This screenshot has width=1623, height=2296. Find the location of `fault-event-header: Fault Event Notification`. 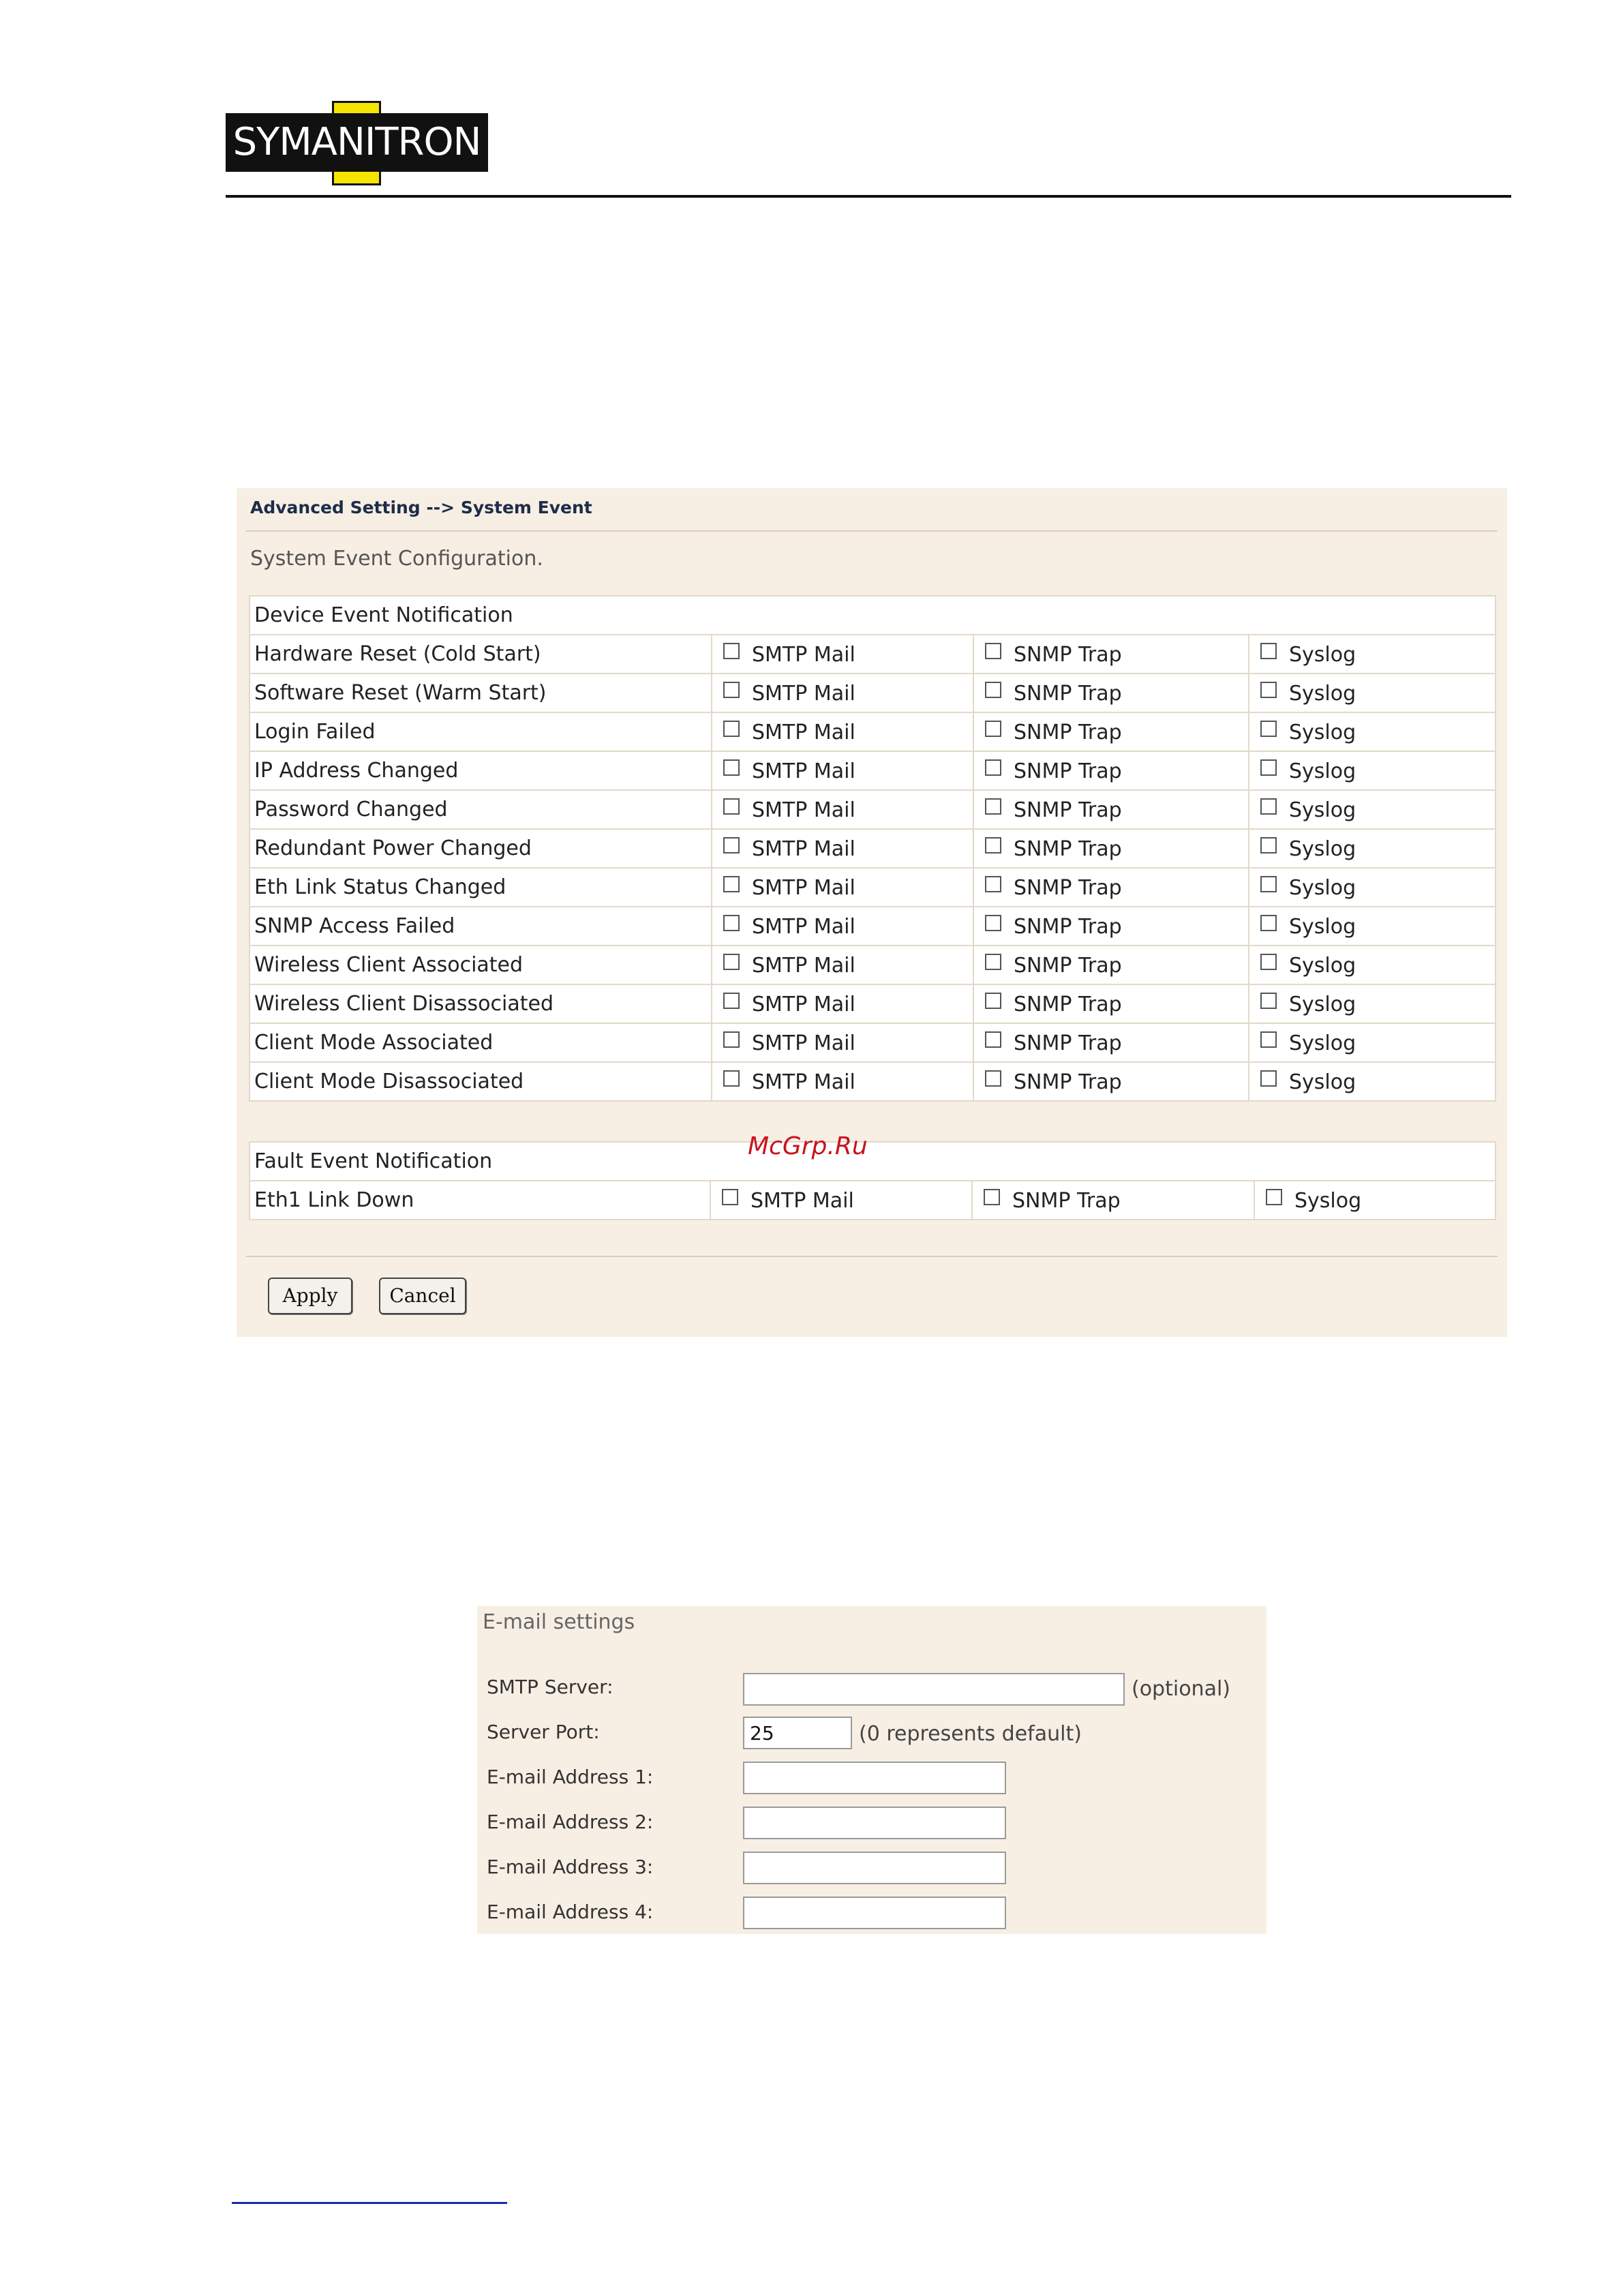

fault-event-header: Fault Event Notification is located at coordinates (872, 1161).